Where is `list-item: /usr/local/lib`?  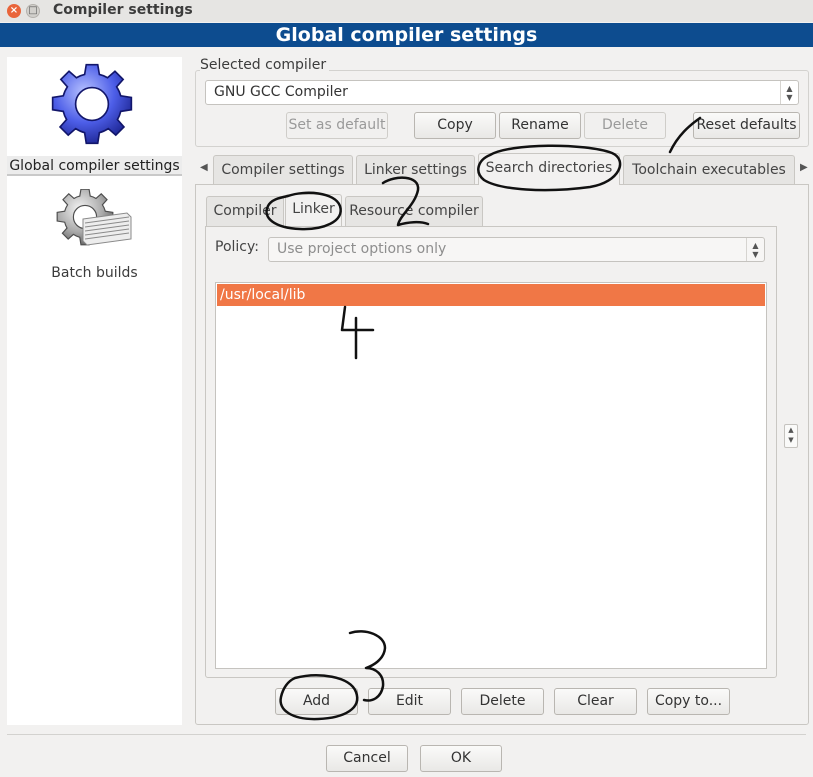 list-item: /usr/local/lib is located at coordinates (491, 295).